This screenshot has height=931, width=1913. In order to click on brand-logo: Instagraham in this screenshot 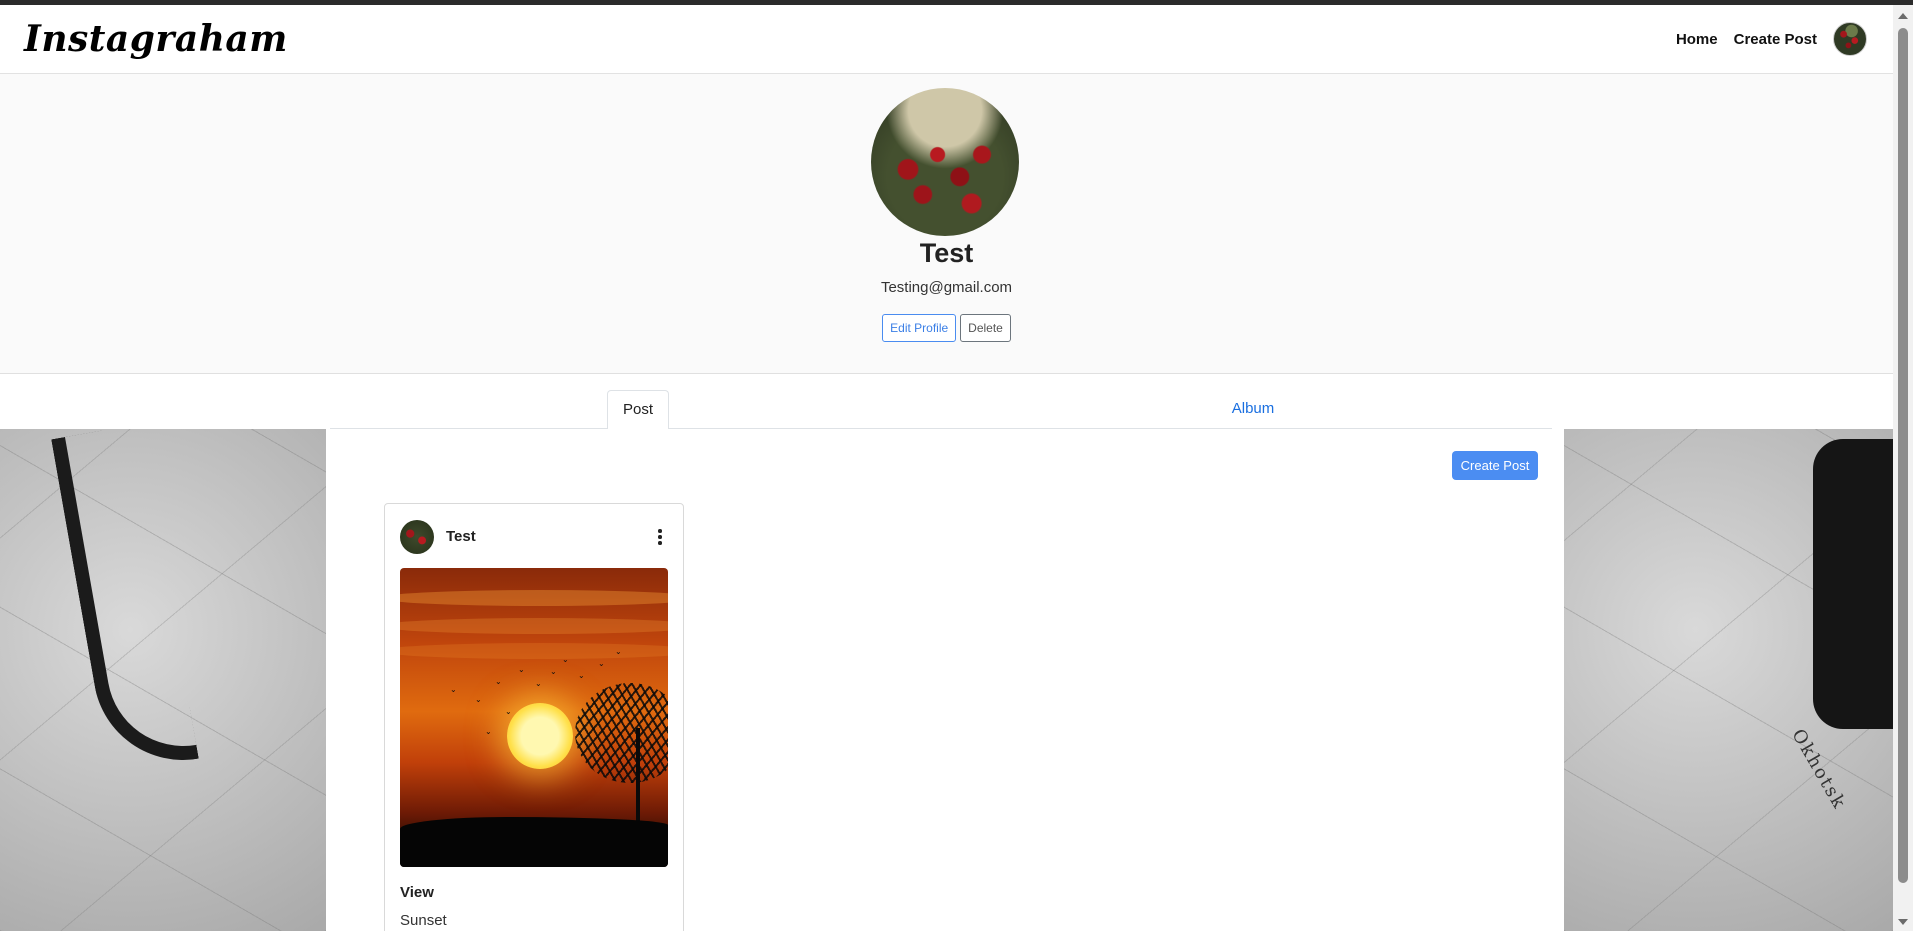, I will do `click(156, 39)`.